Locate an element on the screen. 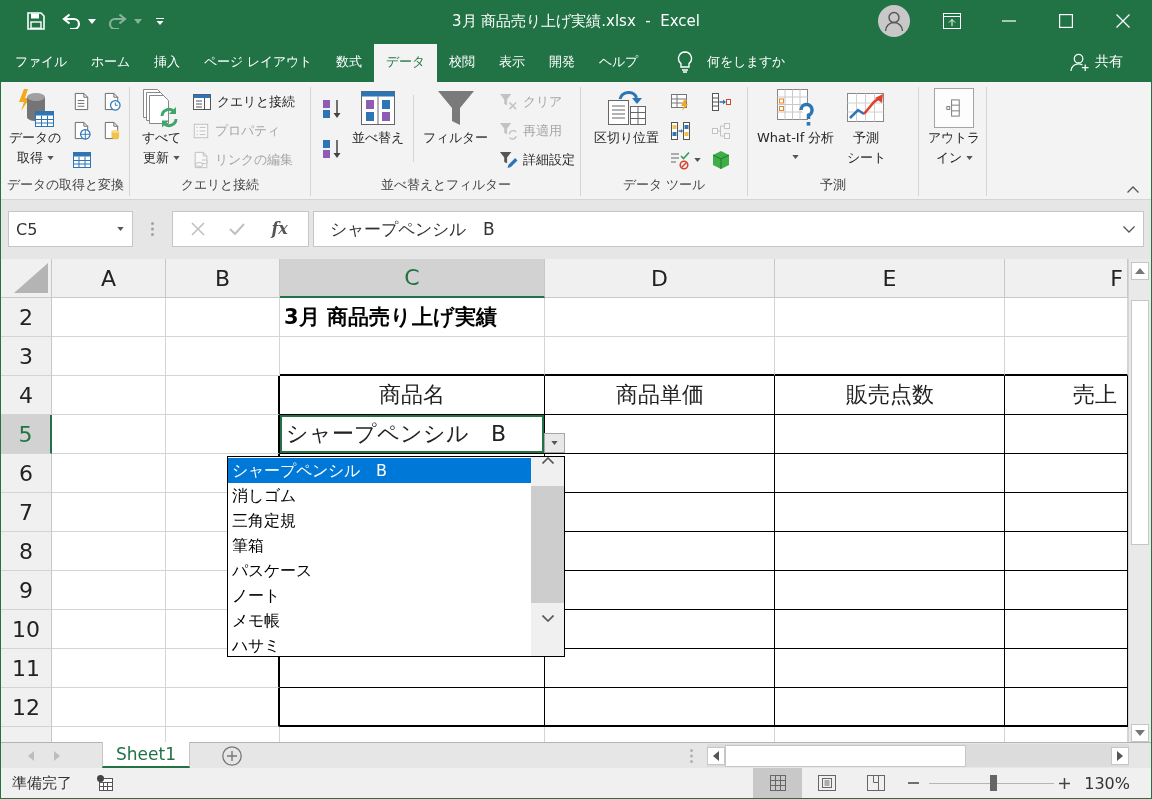  row-header: 5 is located at coordinates (26, 434).